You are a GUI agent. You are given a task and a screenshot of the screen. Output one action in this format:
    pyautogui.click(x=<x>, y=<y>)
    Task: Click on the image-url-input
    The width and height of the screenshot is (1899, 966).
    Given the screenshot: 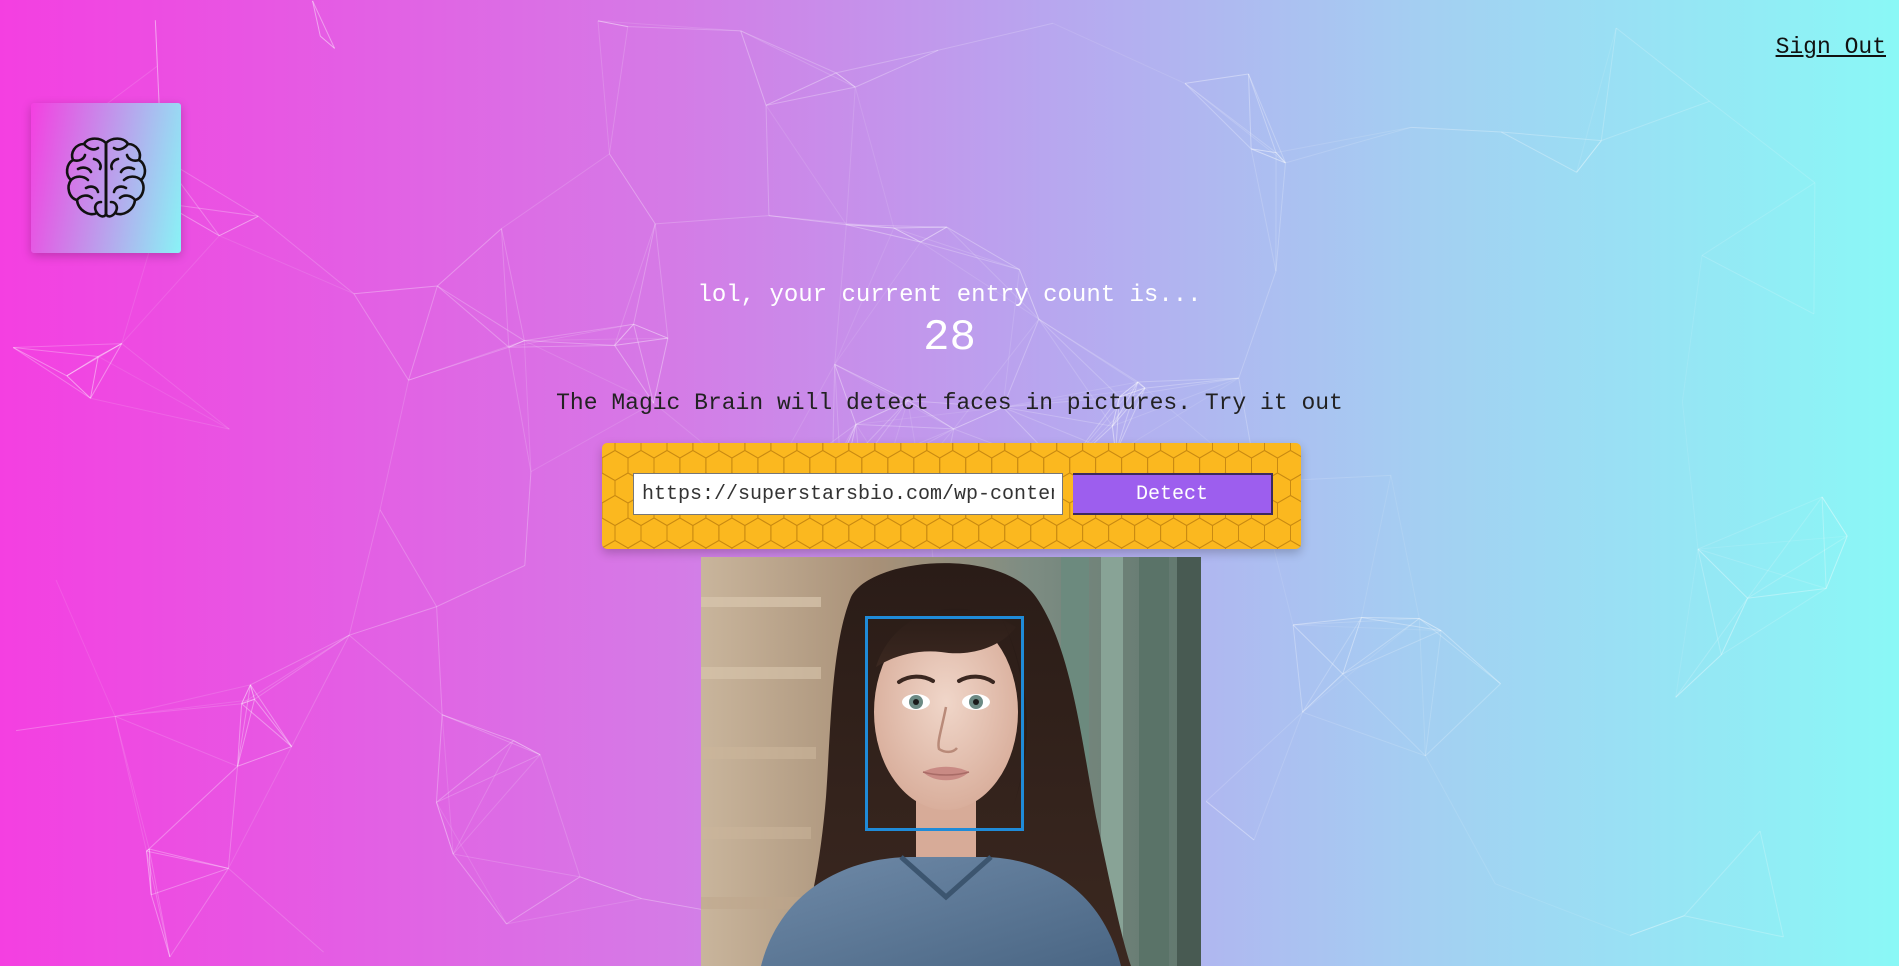 What is the action you would take?
    pyautogui.click(x=848, y=494)
    